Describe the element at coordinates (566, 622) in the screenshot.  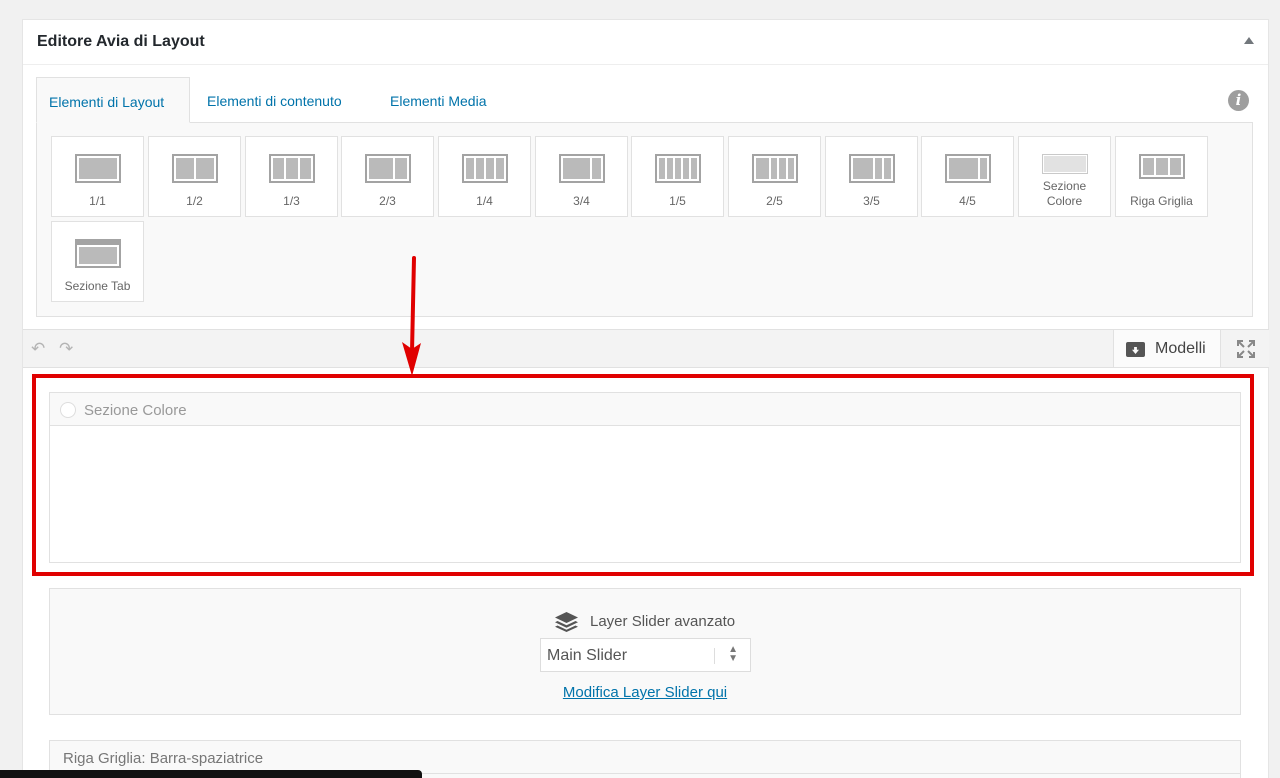
I see `layers-icon` at that location.